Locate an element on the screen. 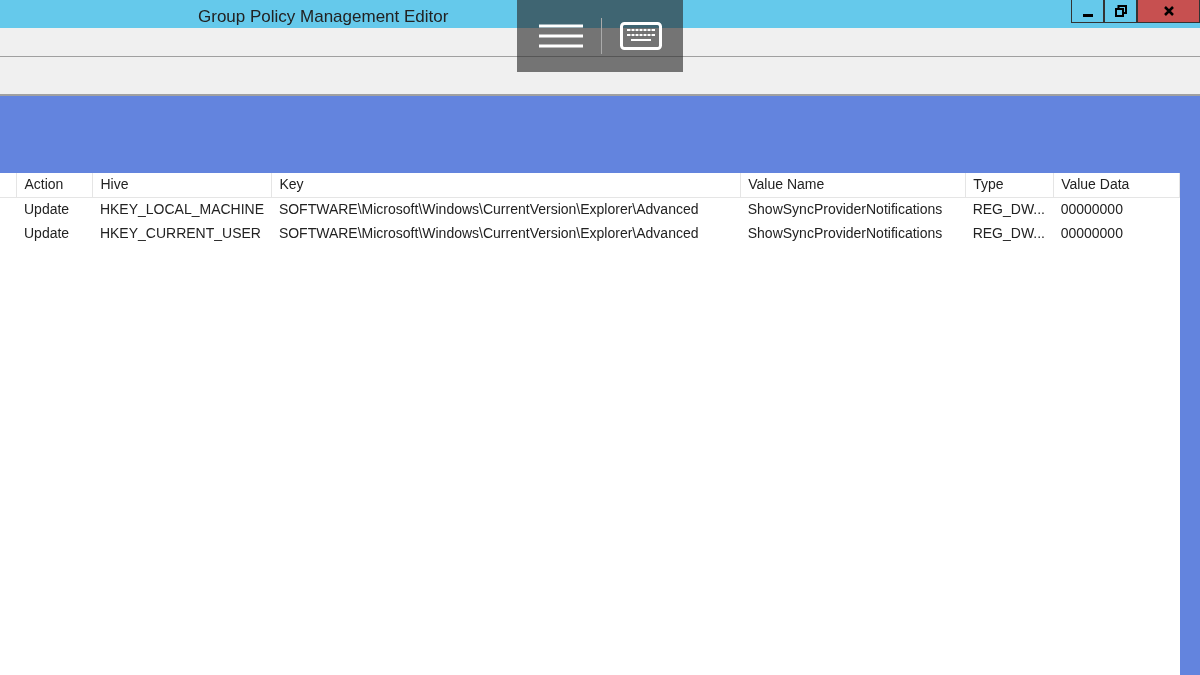 The height and width of the screenshot is (675, 1200). window-title: Group Policy Management Editor is located at coordinates (323, 17).